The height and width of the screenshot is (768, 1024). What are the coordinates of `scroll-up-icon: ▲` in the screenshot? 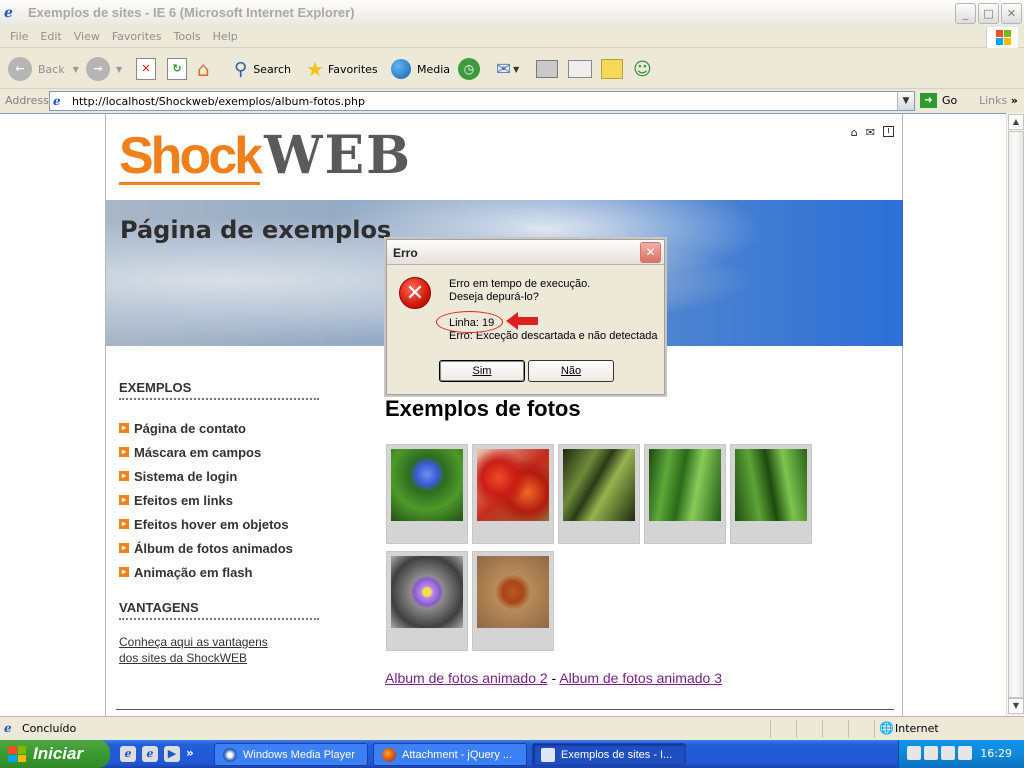 It's located at (1016, 122).